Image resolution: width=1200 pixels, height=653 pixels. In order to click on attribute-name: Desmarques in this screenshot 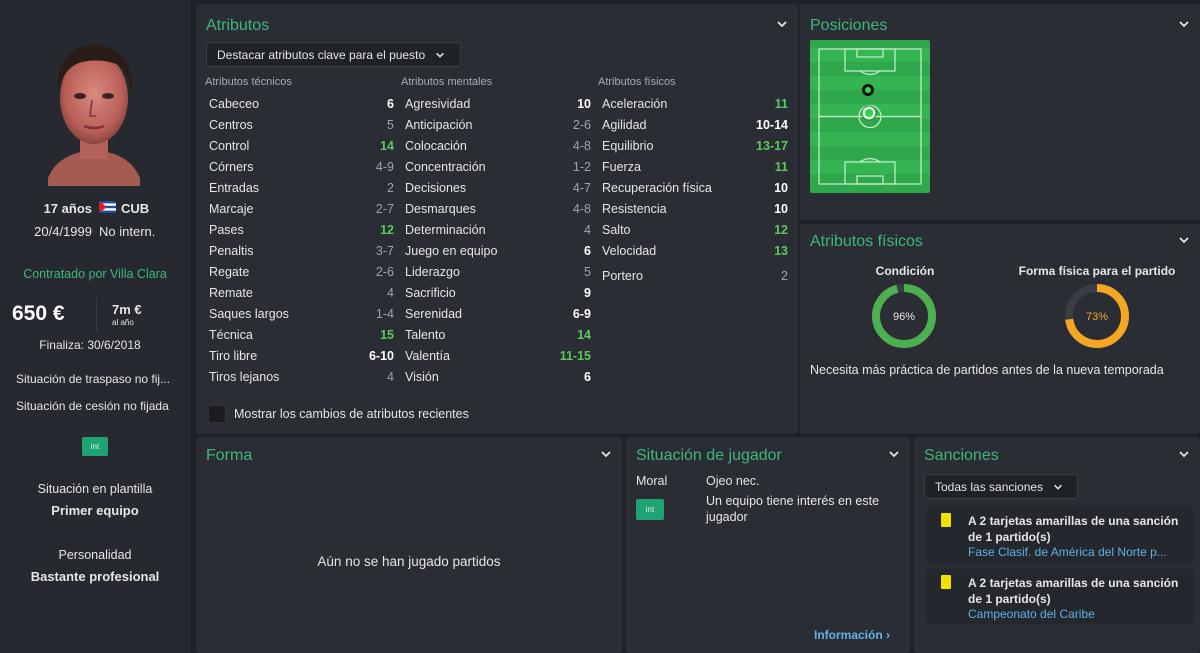, I will do `click(440, 208)`.